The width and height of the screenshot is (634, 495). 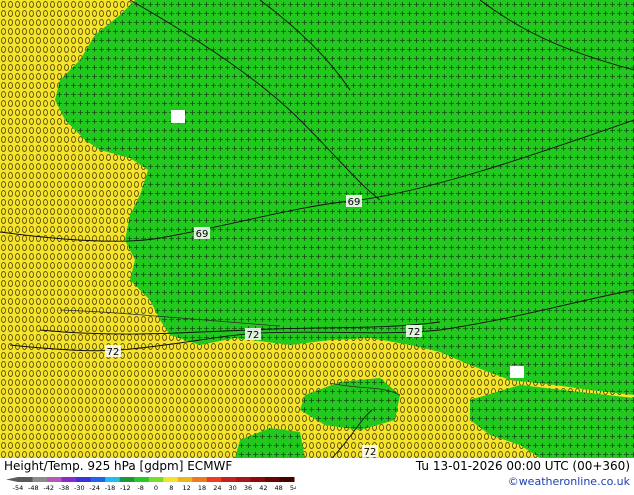 What do you see at coordinates (522, 466) in the screenshot?
I see `valid-time: Tu 13-01-2026 00:00 UTC (00+360)` at bounding box center [522, 466].